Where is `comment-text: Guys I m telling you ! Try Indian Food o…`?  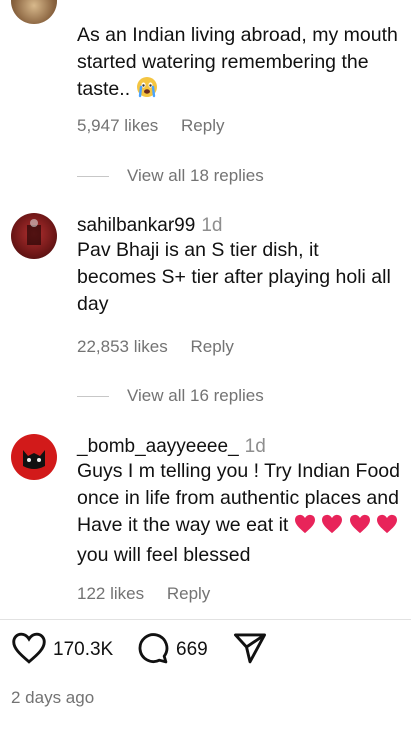
comment-text: Guys I m telling you ! Try Indian Food o… is located at coordinates (238, 513).